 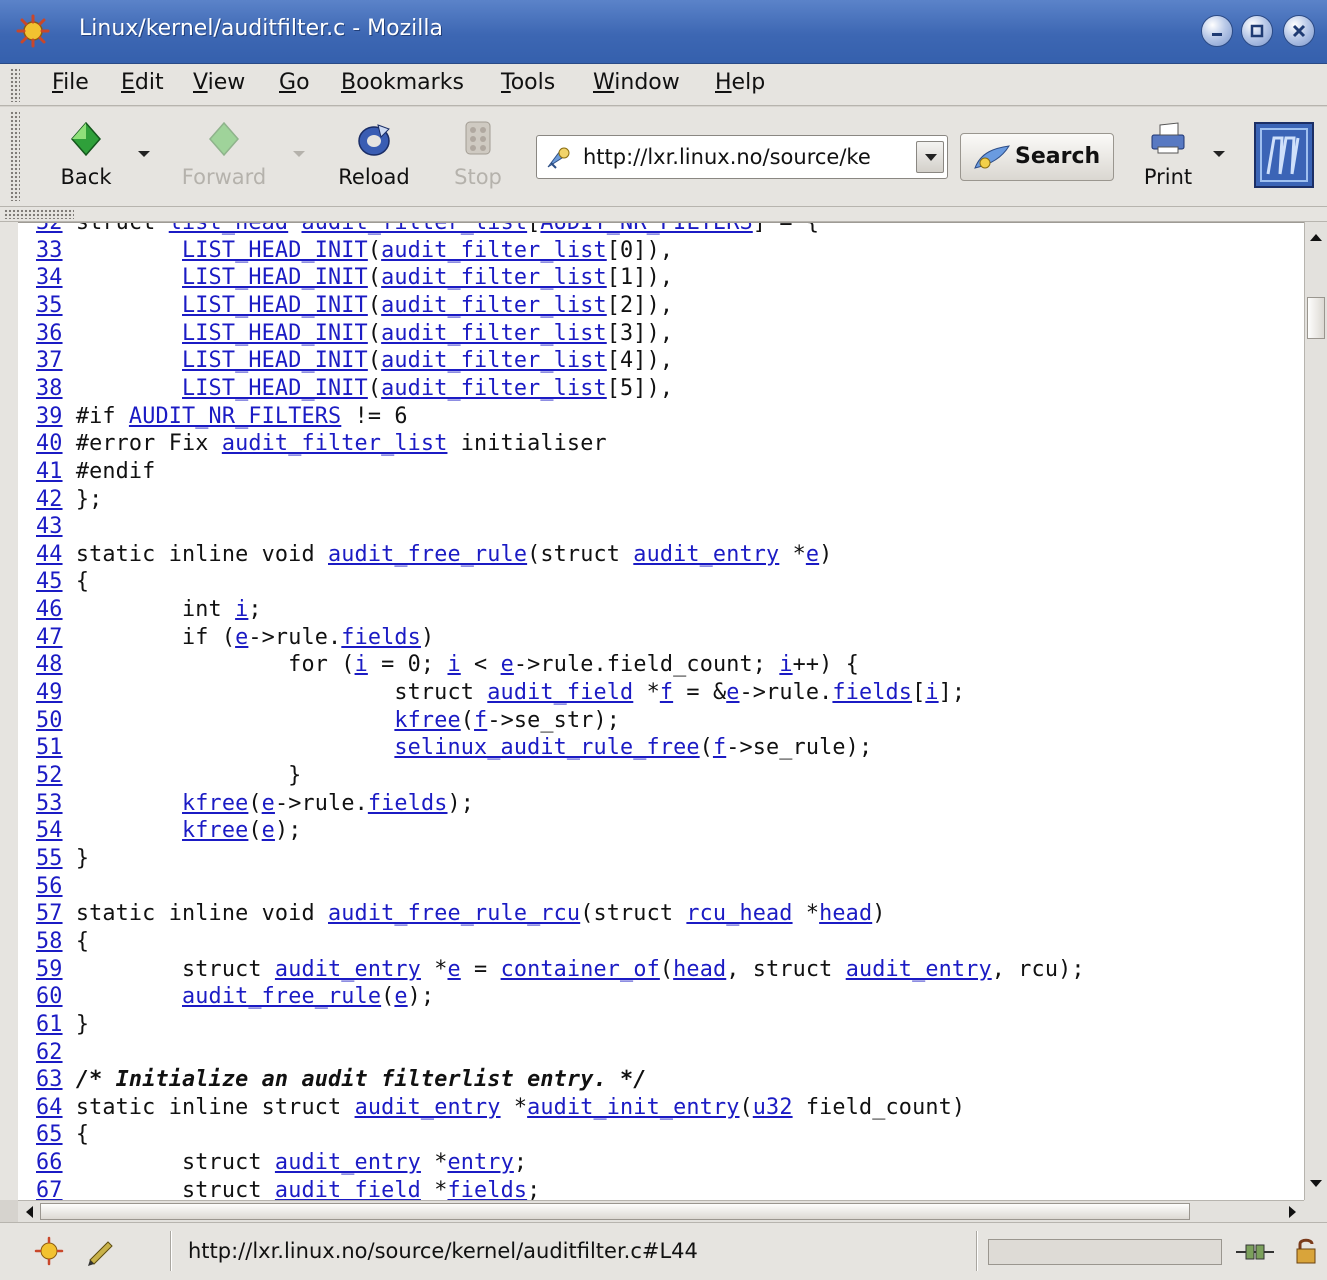 I want to click on online-plug-icon, so click(x=1255, y=1252).